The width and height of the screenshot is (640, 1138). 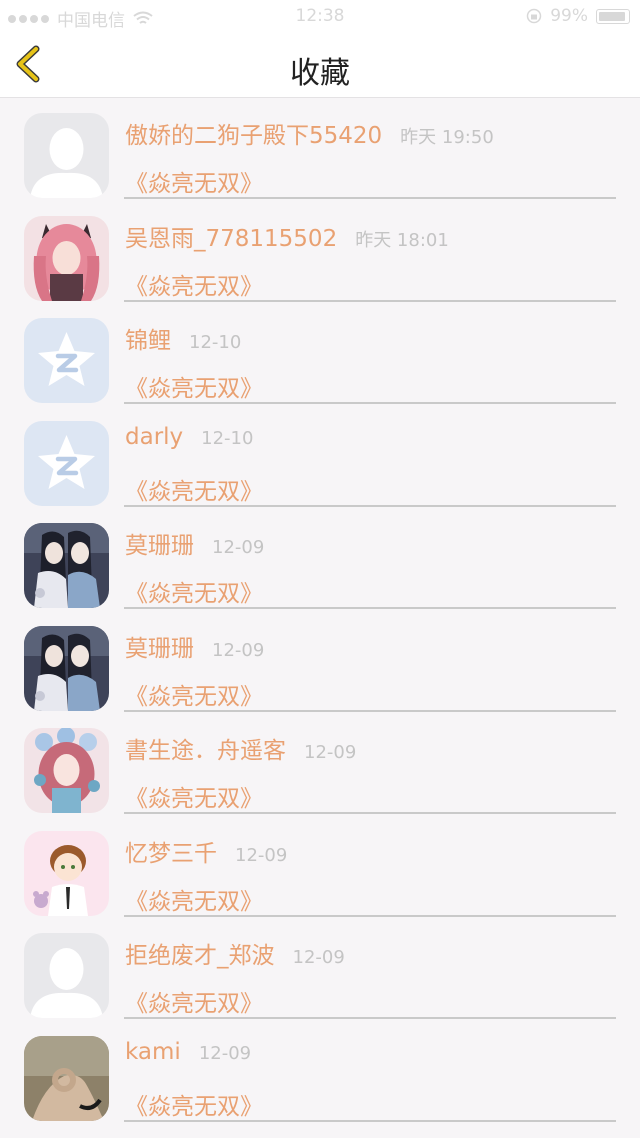 I want to click on battery-icon, so click(x=613, y=16).